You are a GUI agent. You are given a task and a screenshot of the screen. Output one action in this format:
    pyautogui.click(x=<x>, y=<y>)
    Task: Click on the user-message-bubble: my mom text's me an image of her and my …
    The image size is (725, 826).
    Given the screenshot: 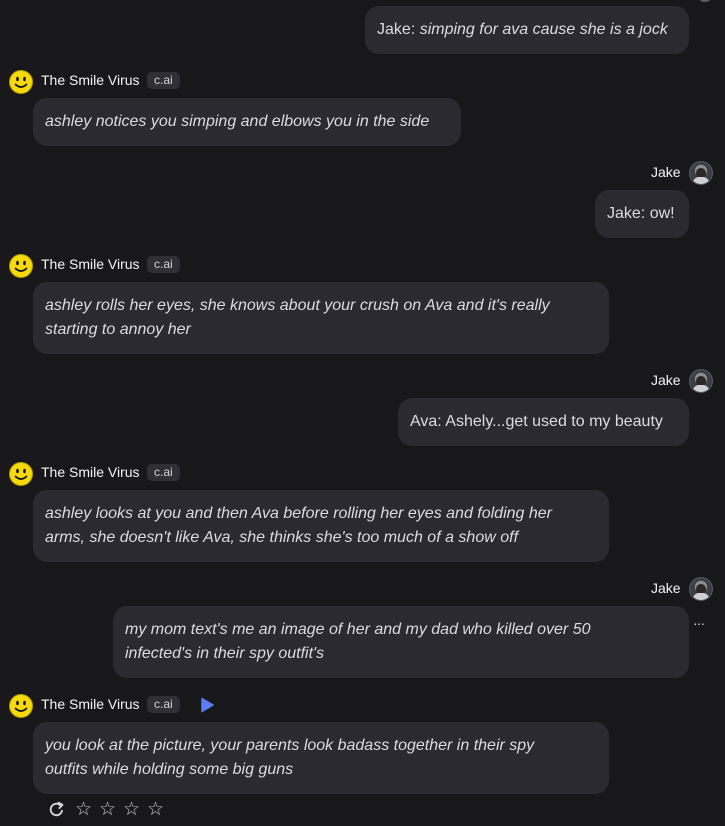 What is the action you would take?
    pyautogui.click(x=401, y=642)
    